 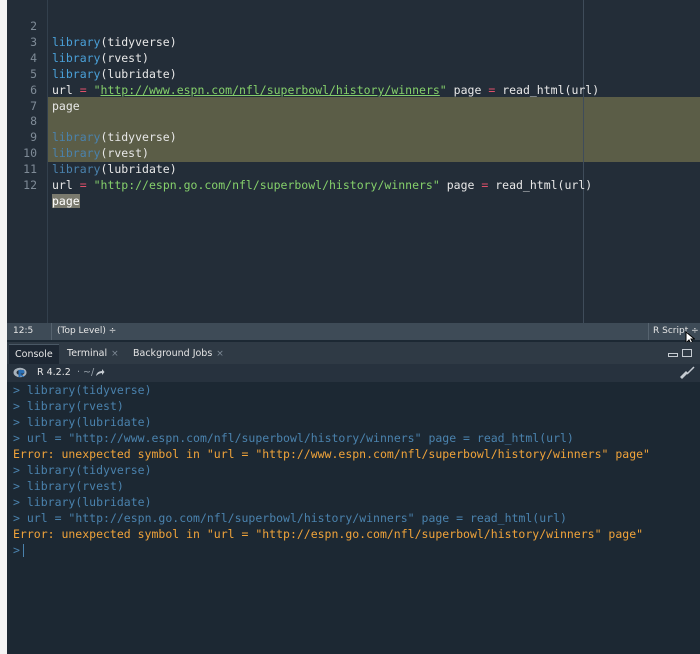 I want to click on arrow-icon, so click(x=100, y=372).